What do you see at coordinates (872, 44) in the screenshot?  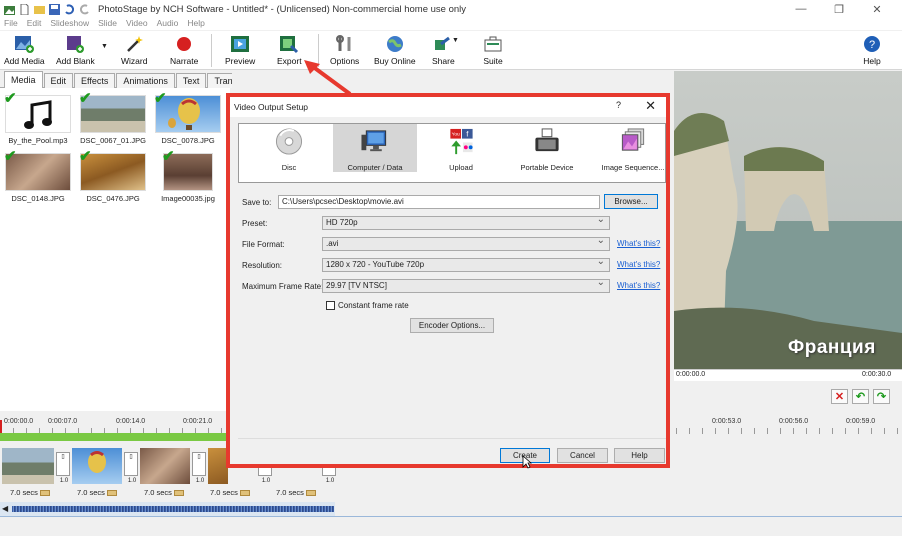 I see `help-question-icon: ?` at bounding box center [872, 44].